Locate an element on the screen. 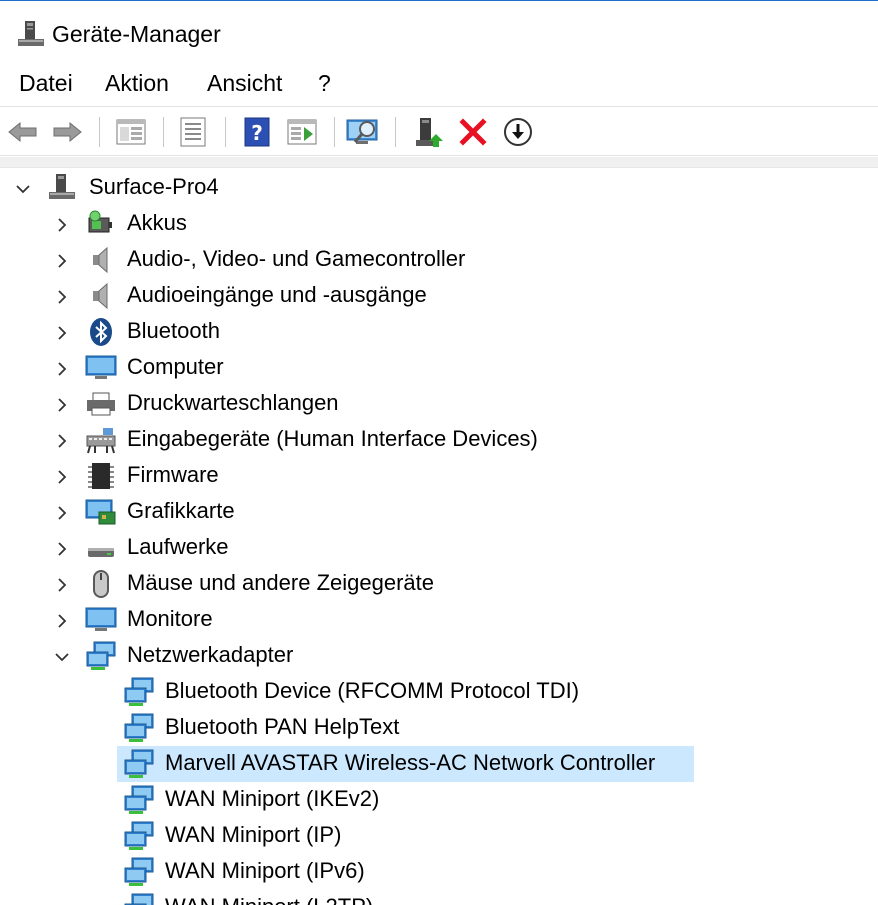  forward-button is located at coordinates (67, 132).